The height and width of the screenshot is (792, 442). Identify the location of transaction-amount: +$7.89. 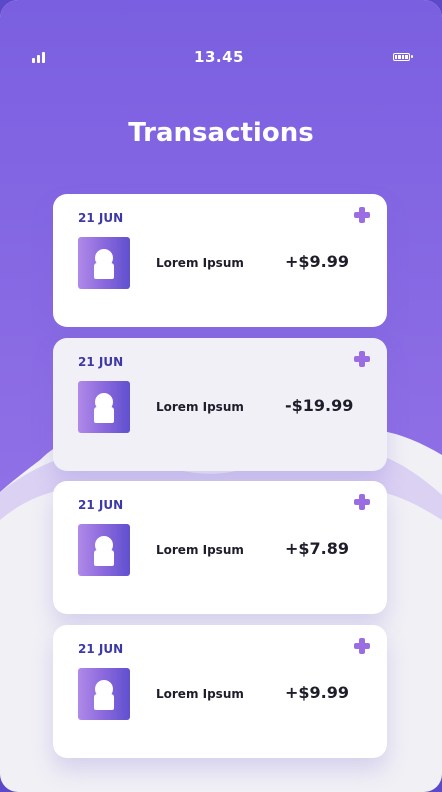
(317, 548).